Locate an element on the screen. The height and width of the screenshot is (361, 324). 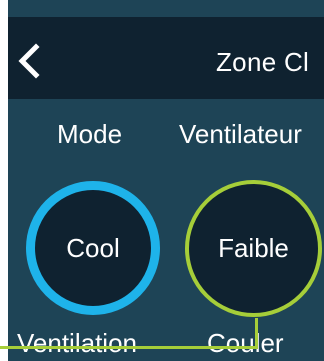
ventilation-label: Ventilation is located at coordinates (77, 343).